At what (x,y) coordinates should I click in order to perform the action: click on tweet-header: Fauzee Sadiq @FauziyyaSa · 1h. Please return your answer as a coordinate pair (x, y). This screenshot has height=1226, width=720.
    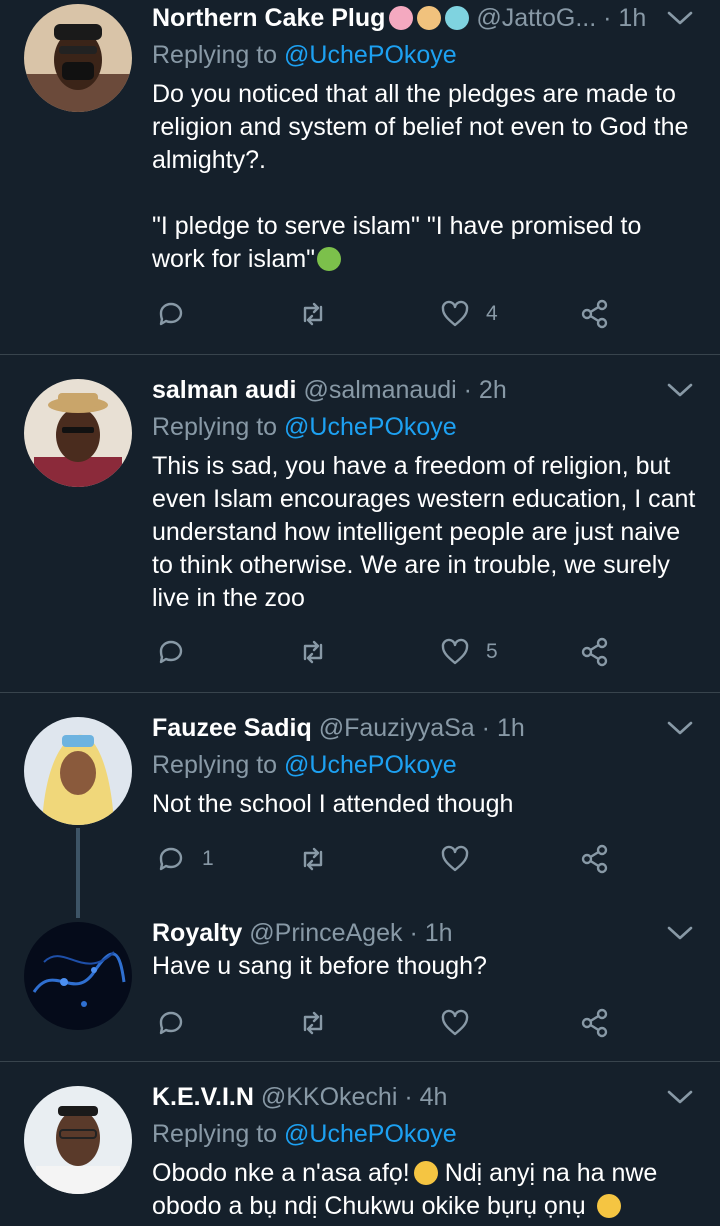
    Looking at the image, I should click on (406, 728).